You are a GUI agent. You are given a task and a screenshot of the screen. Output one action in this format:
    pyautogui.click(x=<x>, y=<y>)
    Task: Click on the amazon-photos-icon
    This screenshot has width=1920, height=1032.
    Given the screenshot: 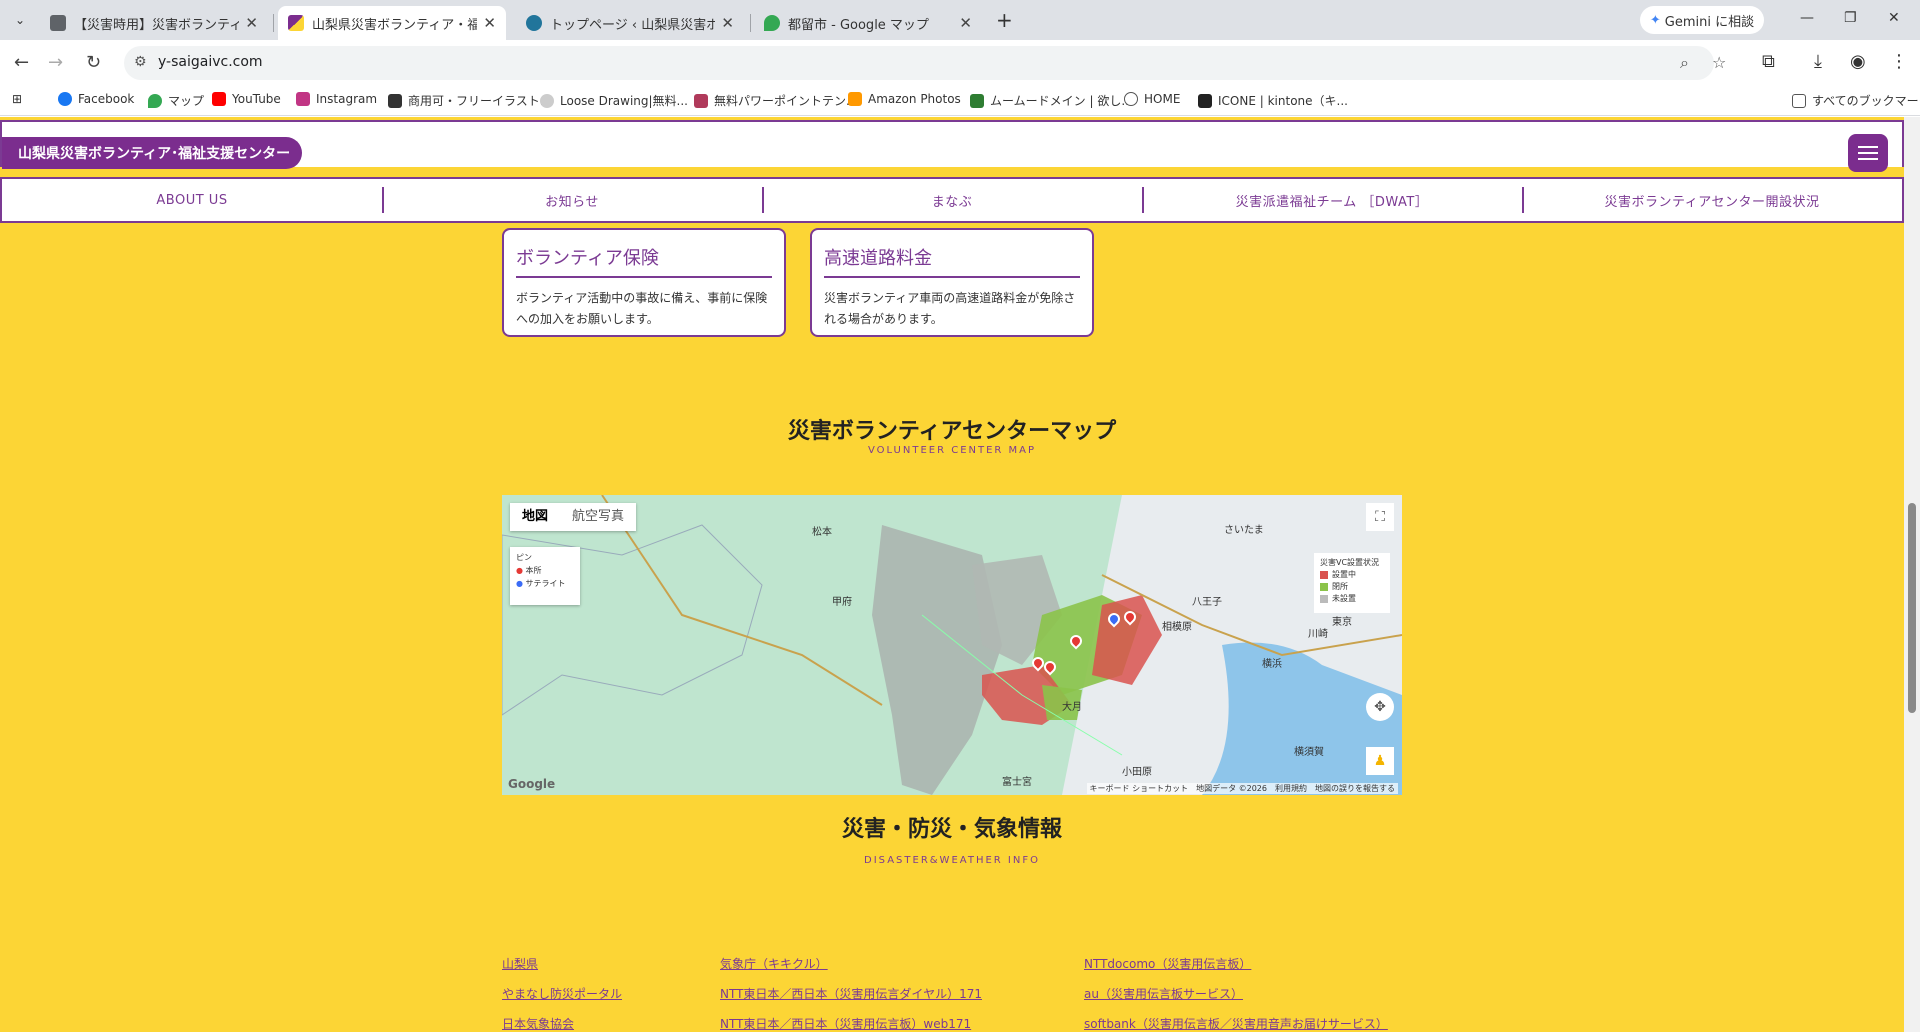 What is the action you would take?
    pyautogui.click(x=855, y=99)
    